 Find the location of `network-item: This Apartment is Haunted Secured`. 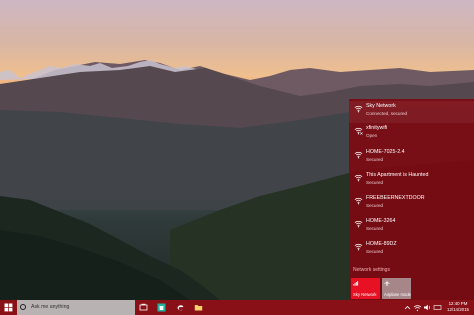

network-item: This Apartment is Haunted Secured is located at coordinates (411, 181).